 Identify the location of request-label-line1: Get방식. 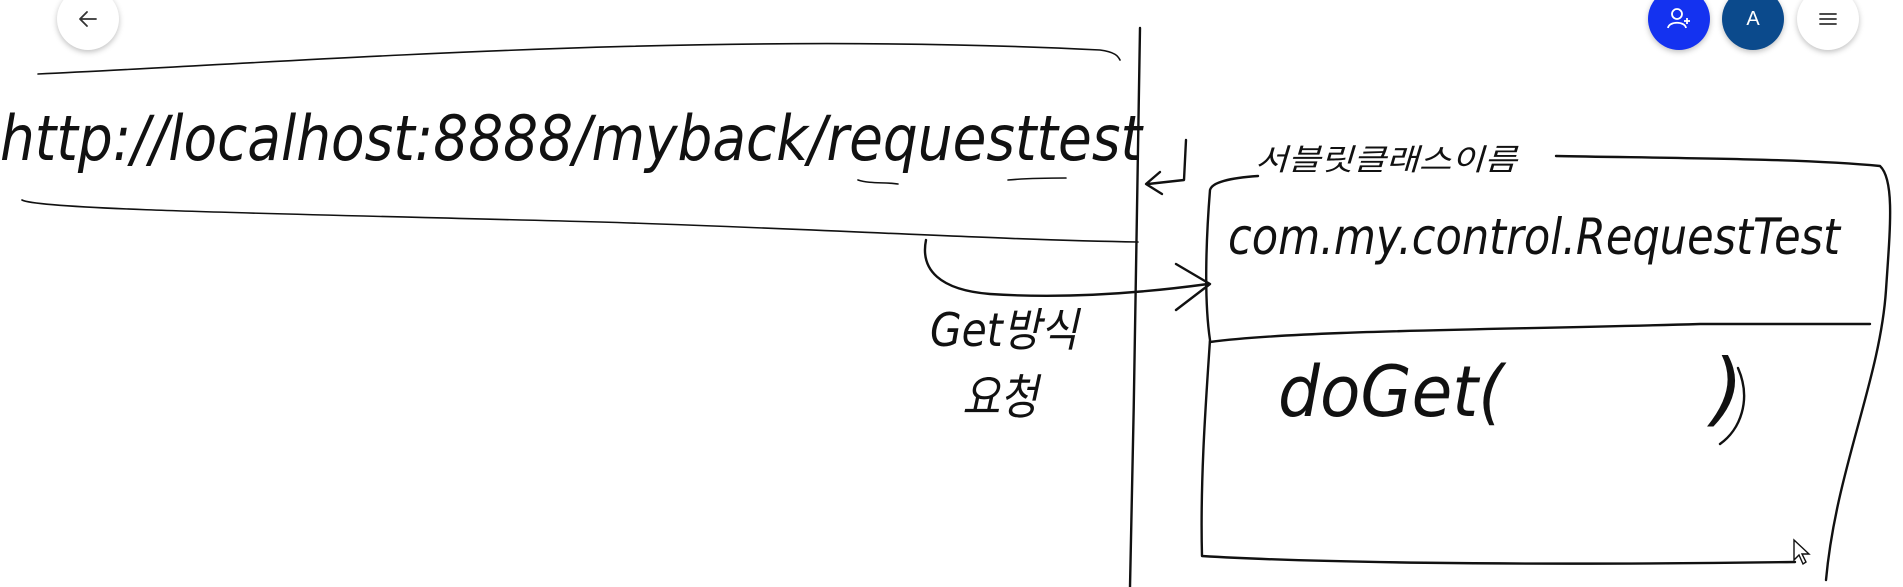
(1005, 330).